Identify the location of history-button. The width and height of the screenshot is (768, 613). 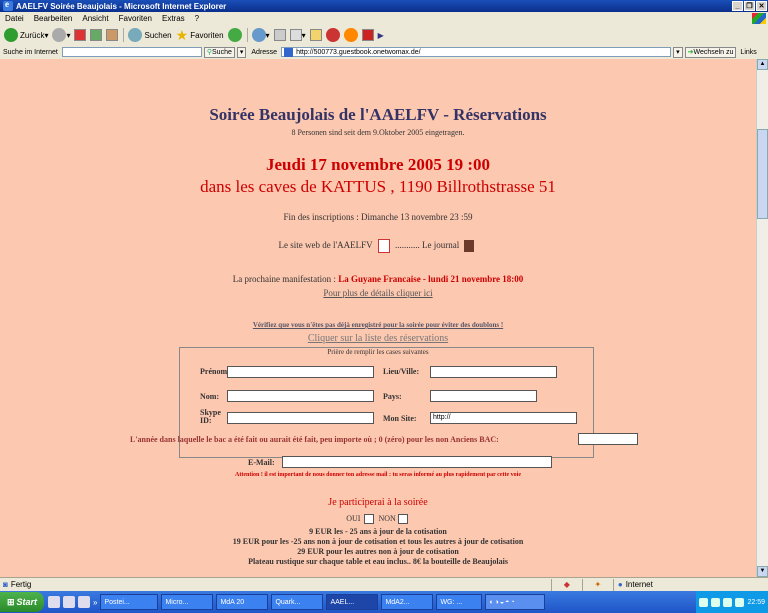
(234, 35).